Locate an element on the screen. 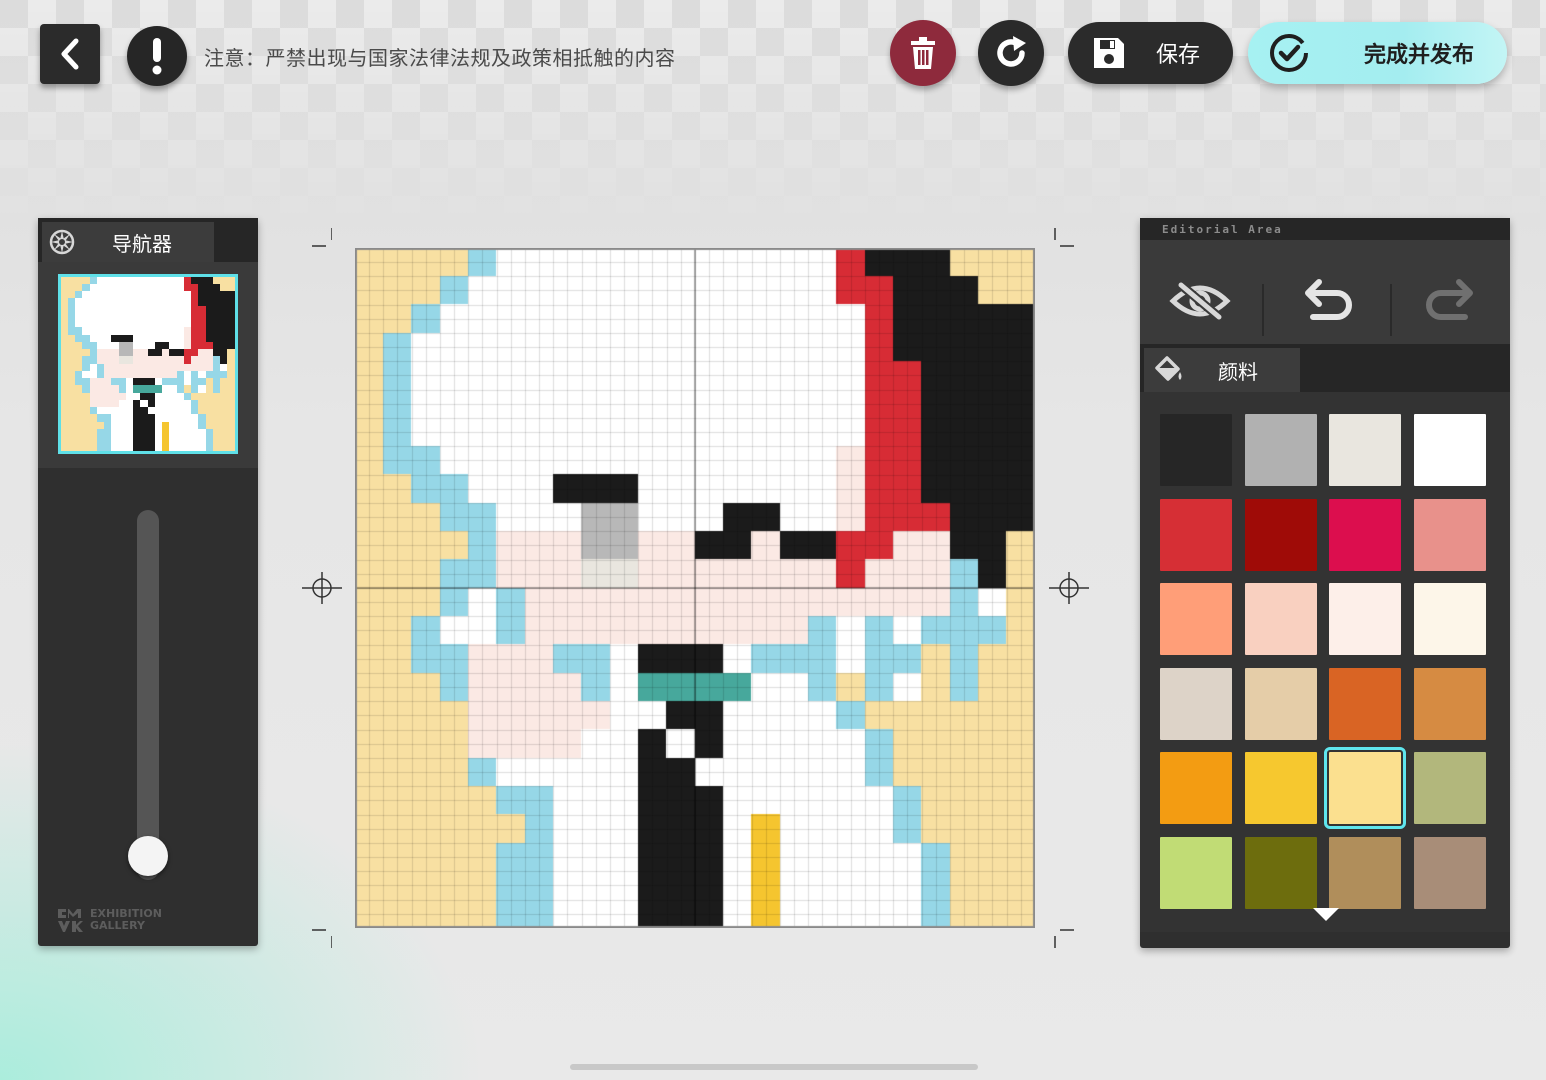  navigator-preview-area is located at coordinates (148, 365).